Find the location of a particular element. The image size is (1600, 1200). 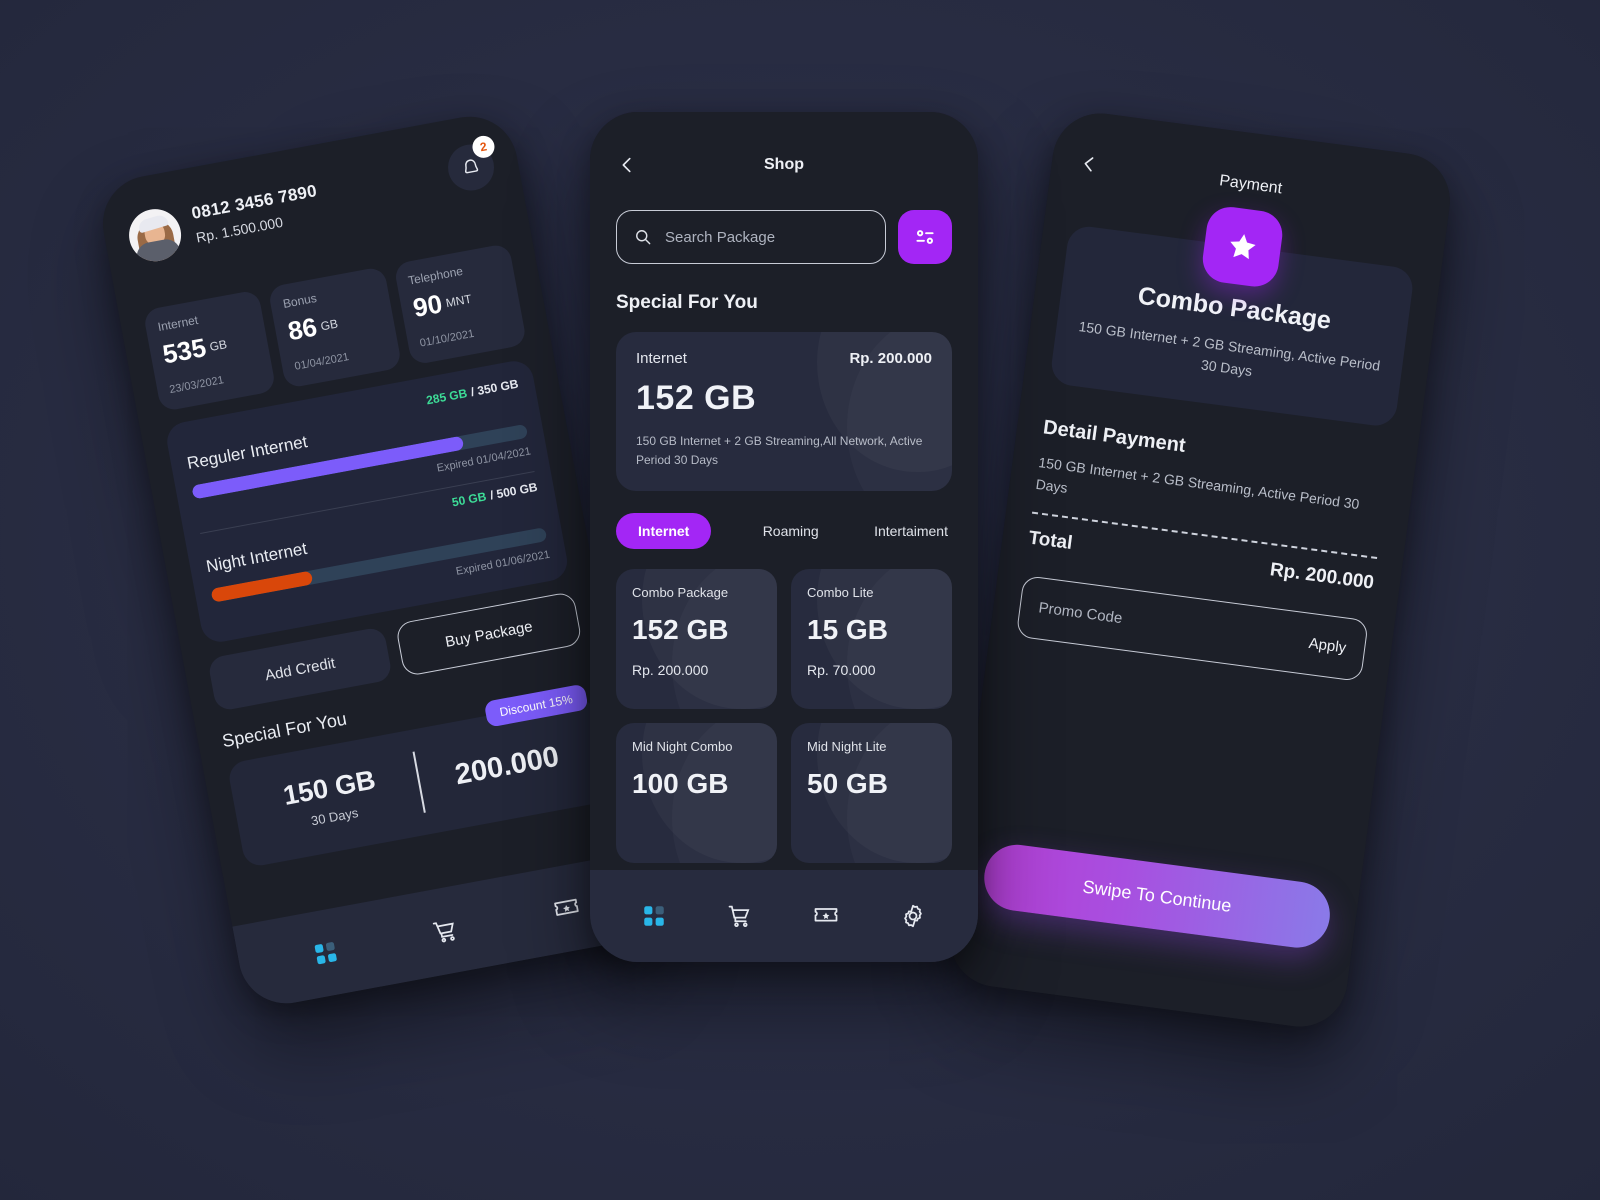

category-tabs: Internet Roaming Intertaiment is located at coordinates (784, 531).